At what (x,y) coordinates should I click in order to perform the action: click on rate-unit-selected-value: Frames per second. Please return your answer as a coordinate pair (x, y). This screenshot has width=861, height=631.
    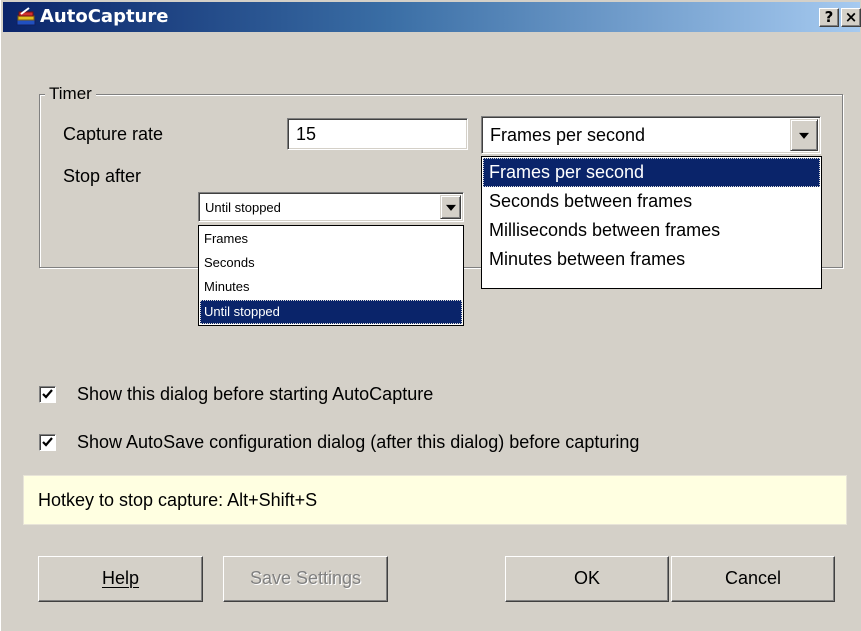
    Looking at the image, I should click on (568, 135).